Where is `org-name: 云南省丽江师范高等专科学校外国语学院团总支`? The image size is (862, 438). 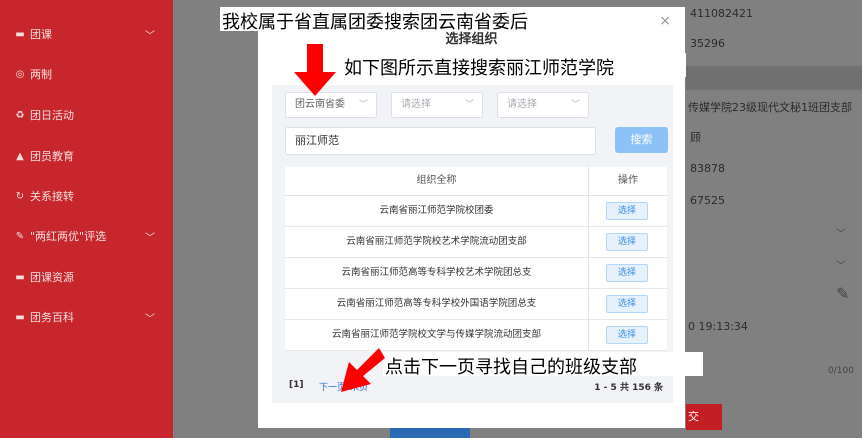 org-name: 云南省丽江师范高等专科学校外国语学院团总支 is located at coordinates (436, 303).